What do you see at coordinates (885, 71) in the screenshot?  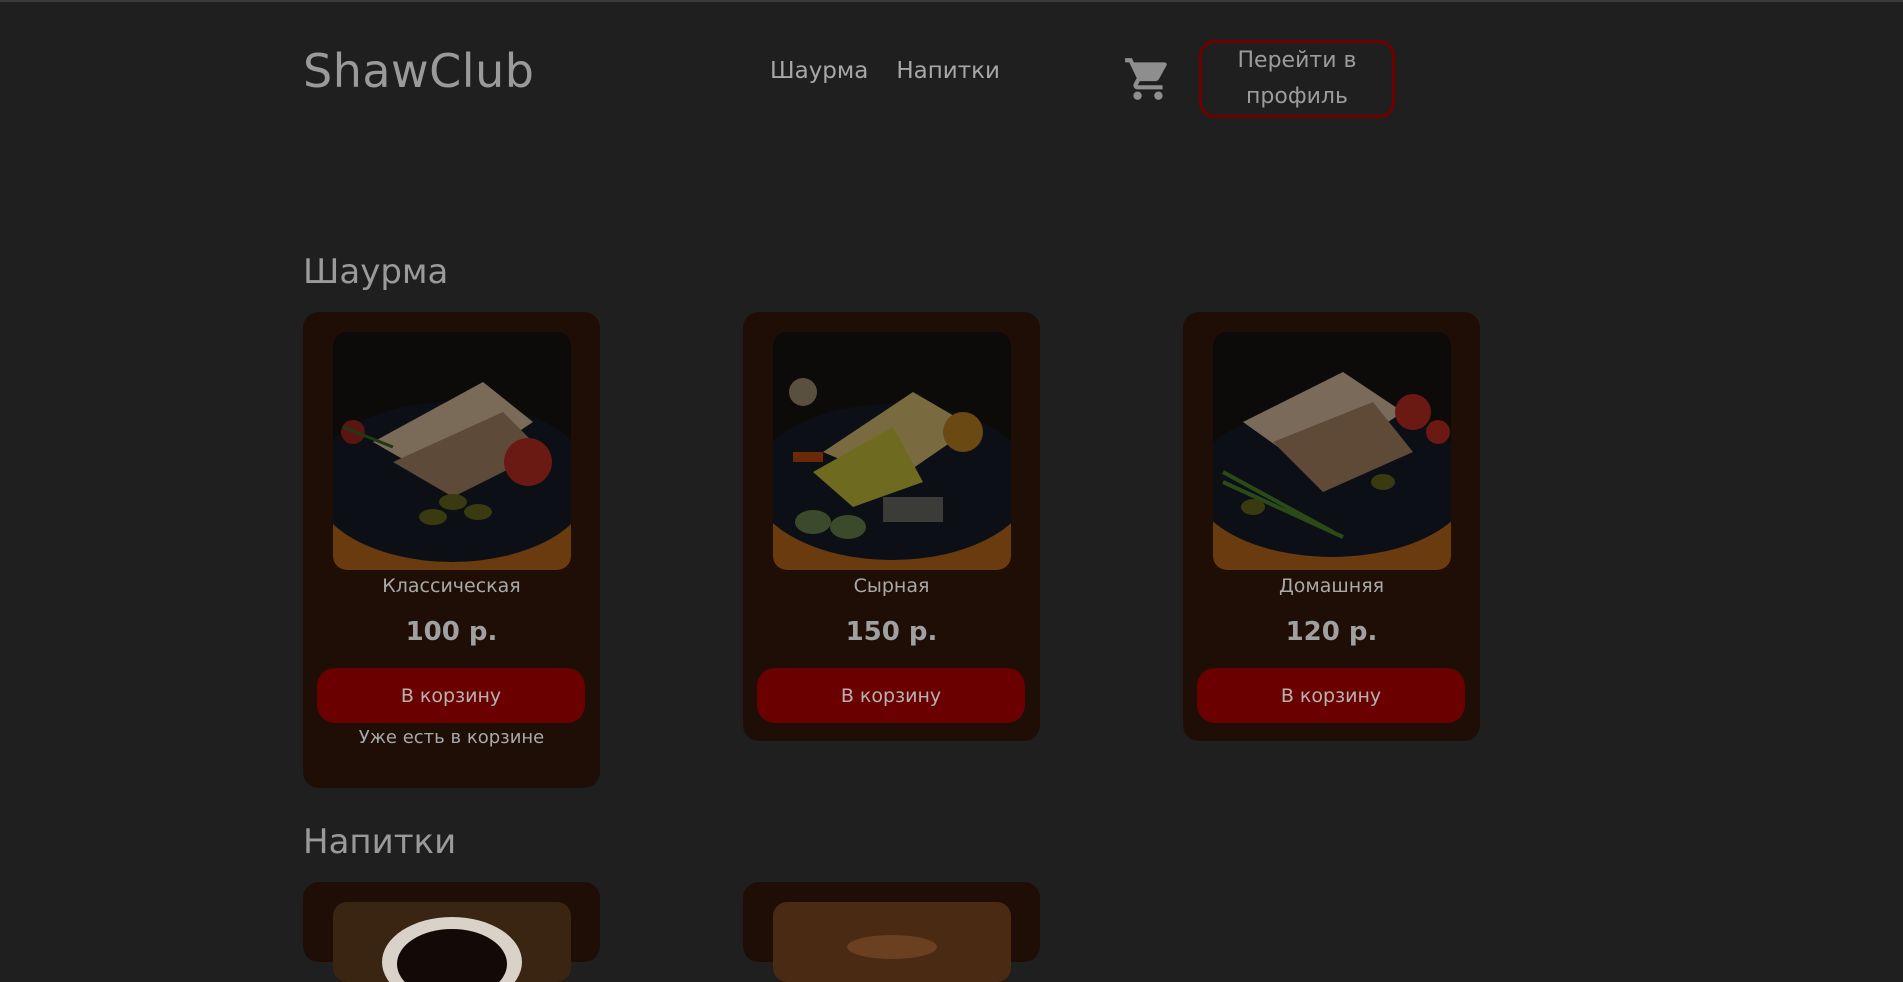 I see `main-nav: Шаурма Напитки` at bounding box center [885, 71].